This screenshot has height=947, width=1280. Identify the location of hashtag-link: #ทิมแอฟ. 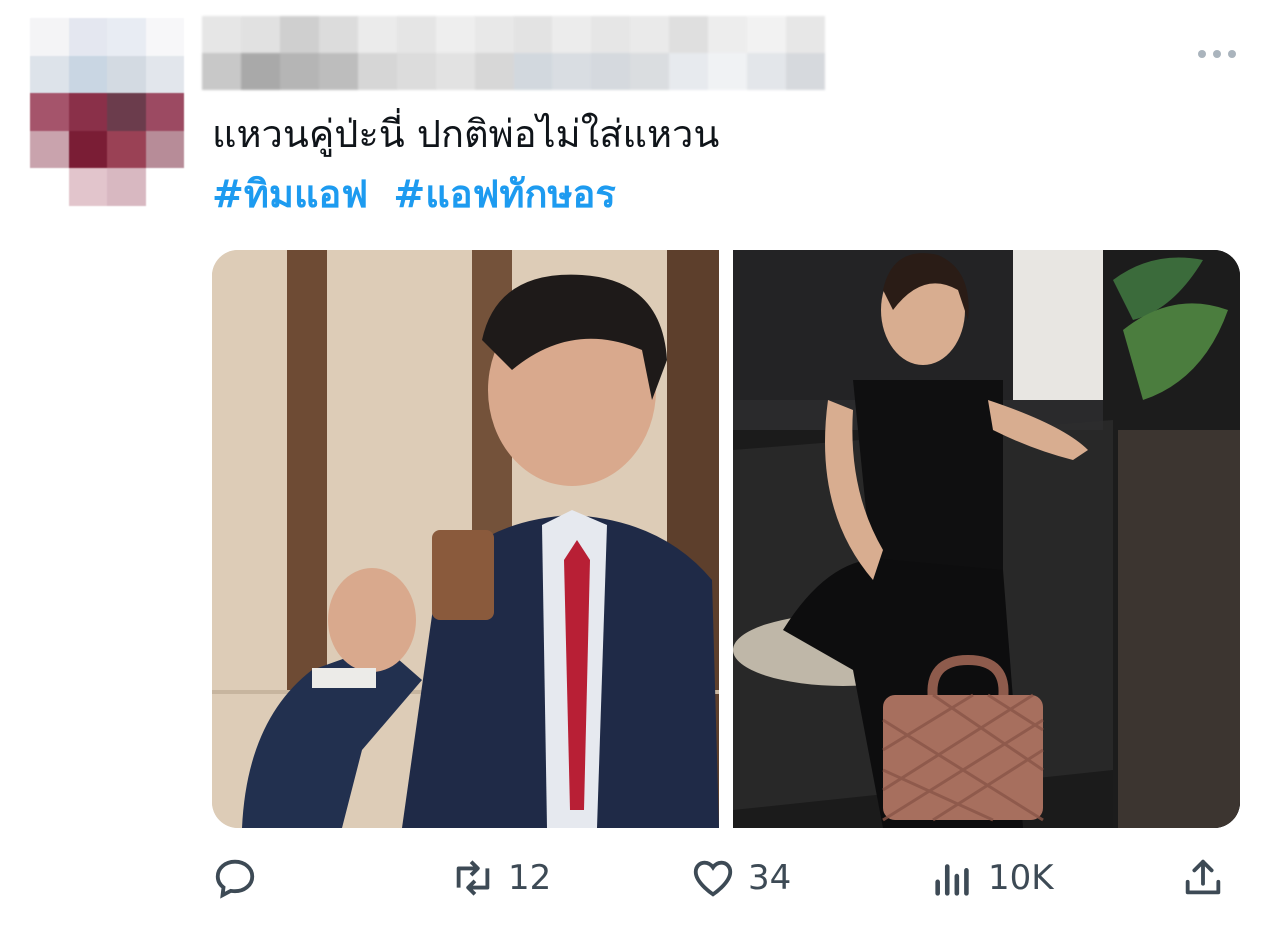
(290, 194).